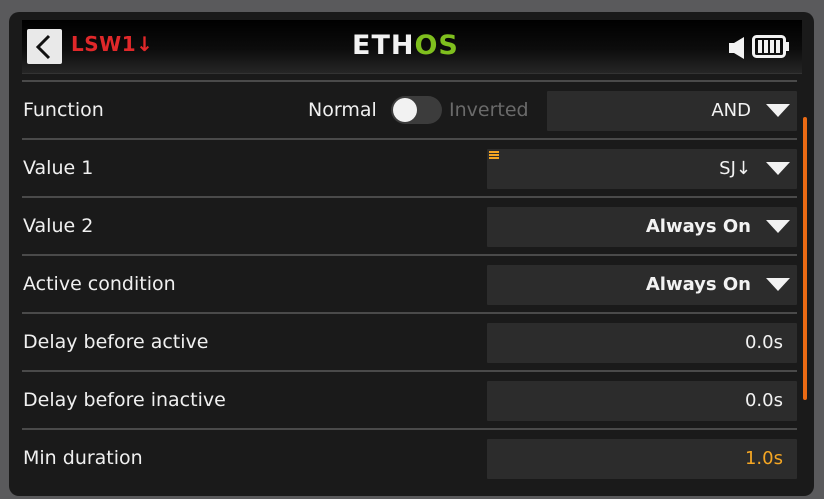  I want to click on logo-text: ETH, so click(383, 45).